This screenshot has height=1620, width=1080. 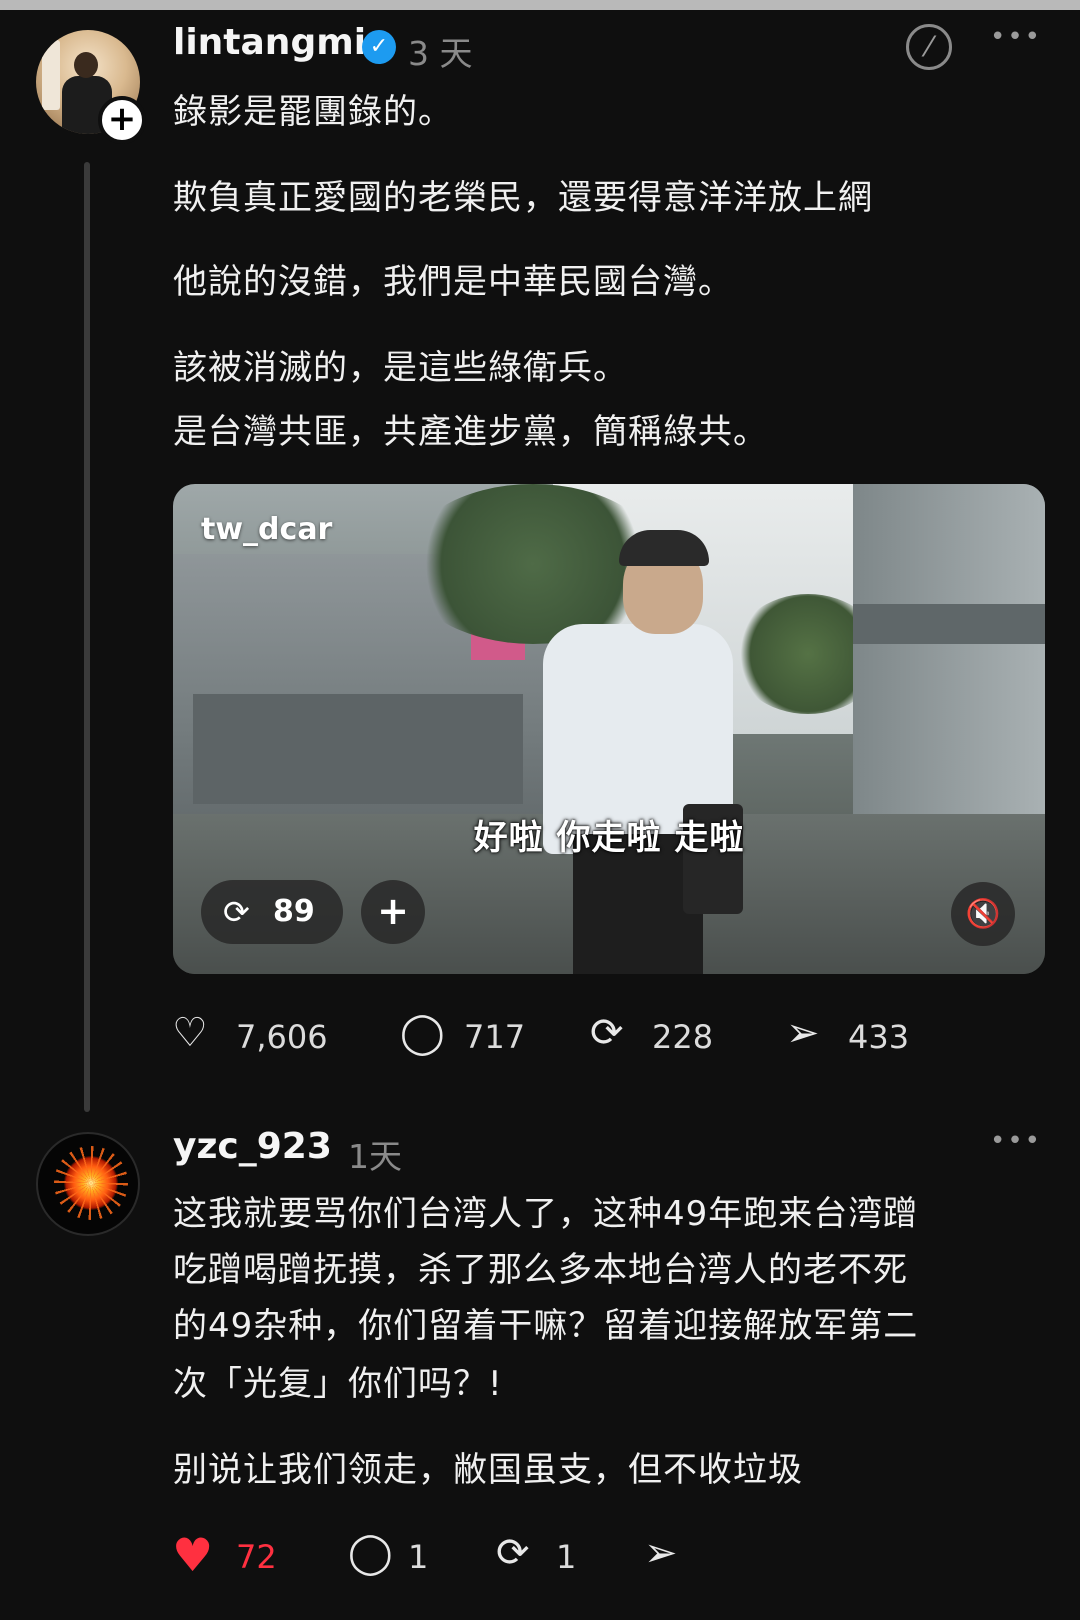 What do you see at coordinates (393, 912) in the screenshot?
I see `video-add-button: +` at bounding box center [393, 912].